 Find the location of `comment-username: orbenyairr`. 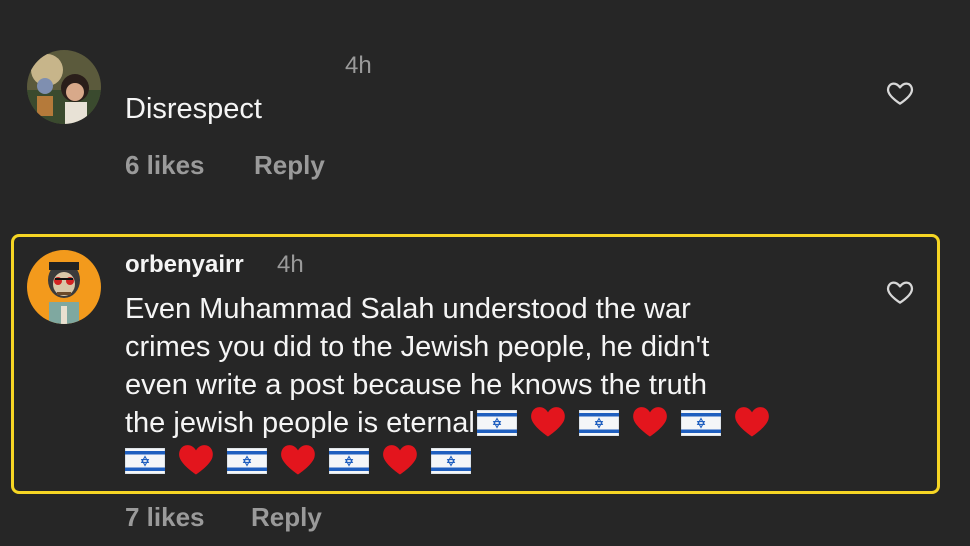

comment-username: orbenyairr is located at coordinates (184, 265).